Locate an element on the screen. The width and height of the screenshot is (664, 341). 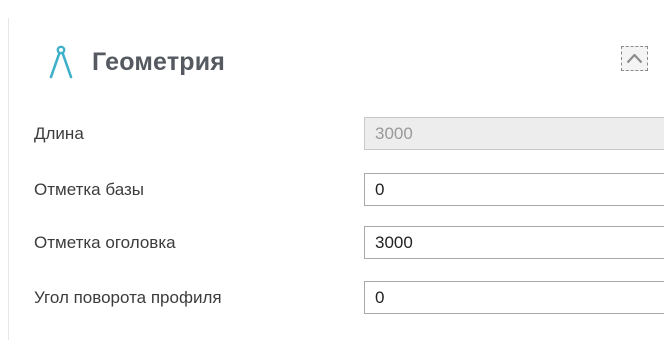
field-row-head-elevation: Отметка оголовка is located at coordinates (332, 243).